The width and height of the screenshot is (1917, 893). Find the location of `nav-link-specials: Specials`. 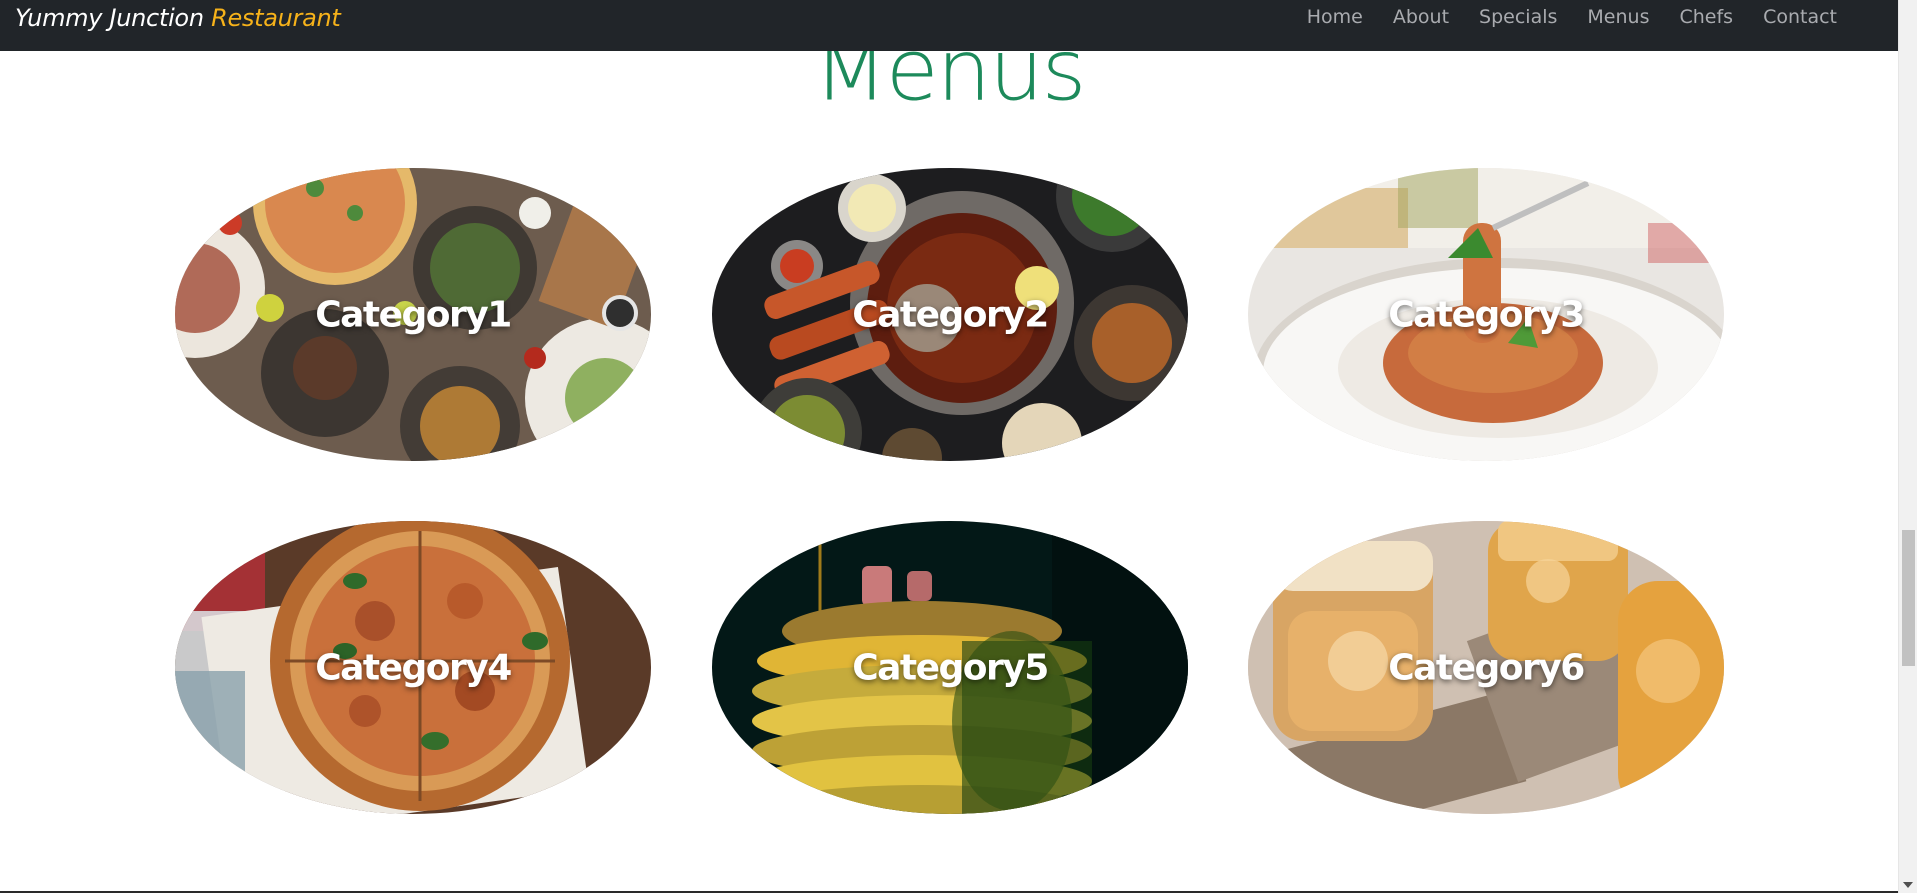

nav-link-specials: Specials is located at coordinates (1518, 17).